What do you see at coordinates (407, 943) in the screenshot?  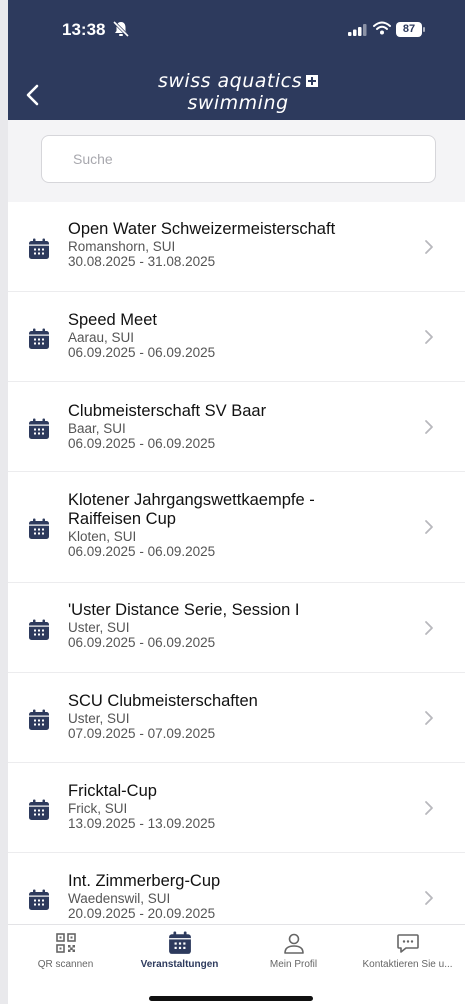 I see `chat-icon` at bounding box center [407, 943].